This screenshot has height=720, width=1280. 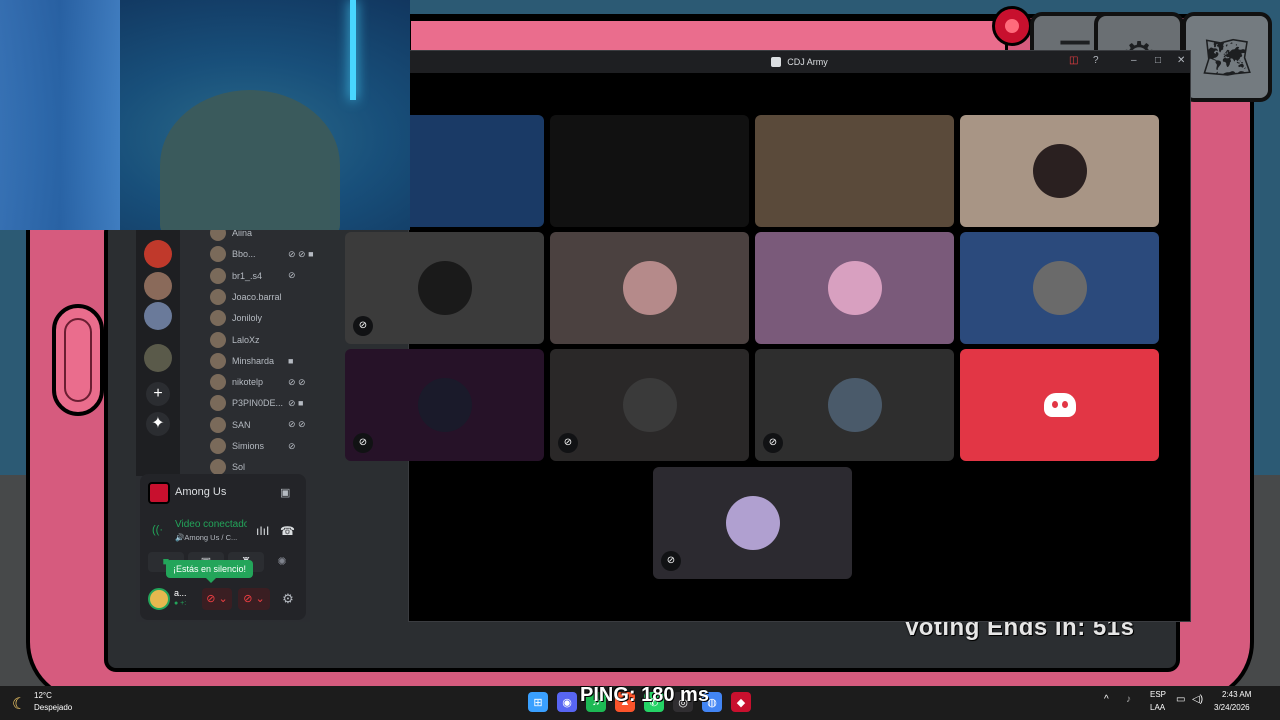 I want to click on voice-user-row: Minsharda ■, so click(x=251, y=361).